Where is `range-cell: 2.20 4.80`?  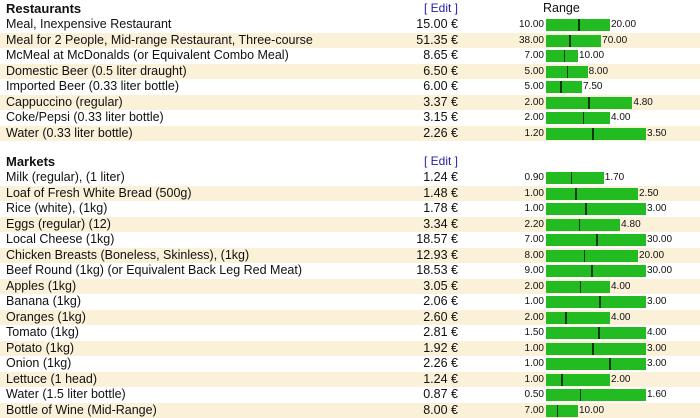 range-cell: 2.20 4.80 is located at coordinates (609, 224).